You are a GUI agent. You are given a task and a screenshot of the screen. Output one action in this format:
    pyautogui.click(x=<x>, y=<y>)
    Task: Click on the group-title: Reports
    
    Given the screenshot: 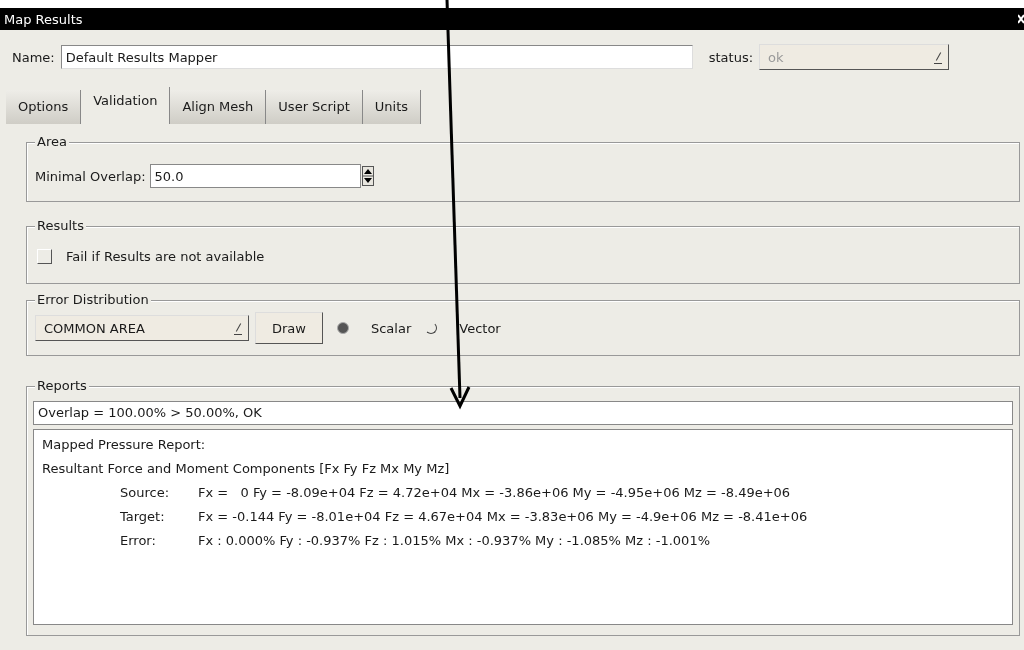 What is the action you would take?
    pyautogui.click(x=62, y=386)
    